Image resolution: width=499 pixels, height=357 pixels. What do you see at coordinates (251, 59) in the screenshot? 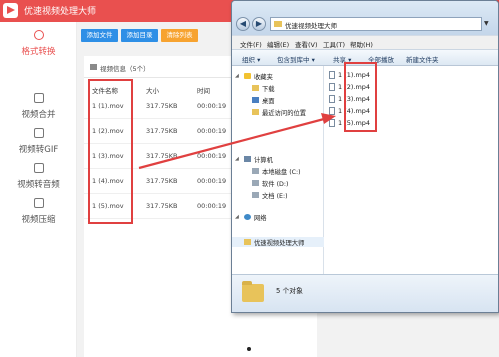
I see `organize-button: 组织 ▾` at bounding box center [251, 59].